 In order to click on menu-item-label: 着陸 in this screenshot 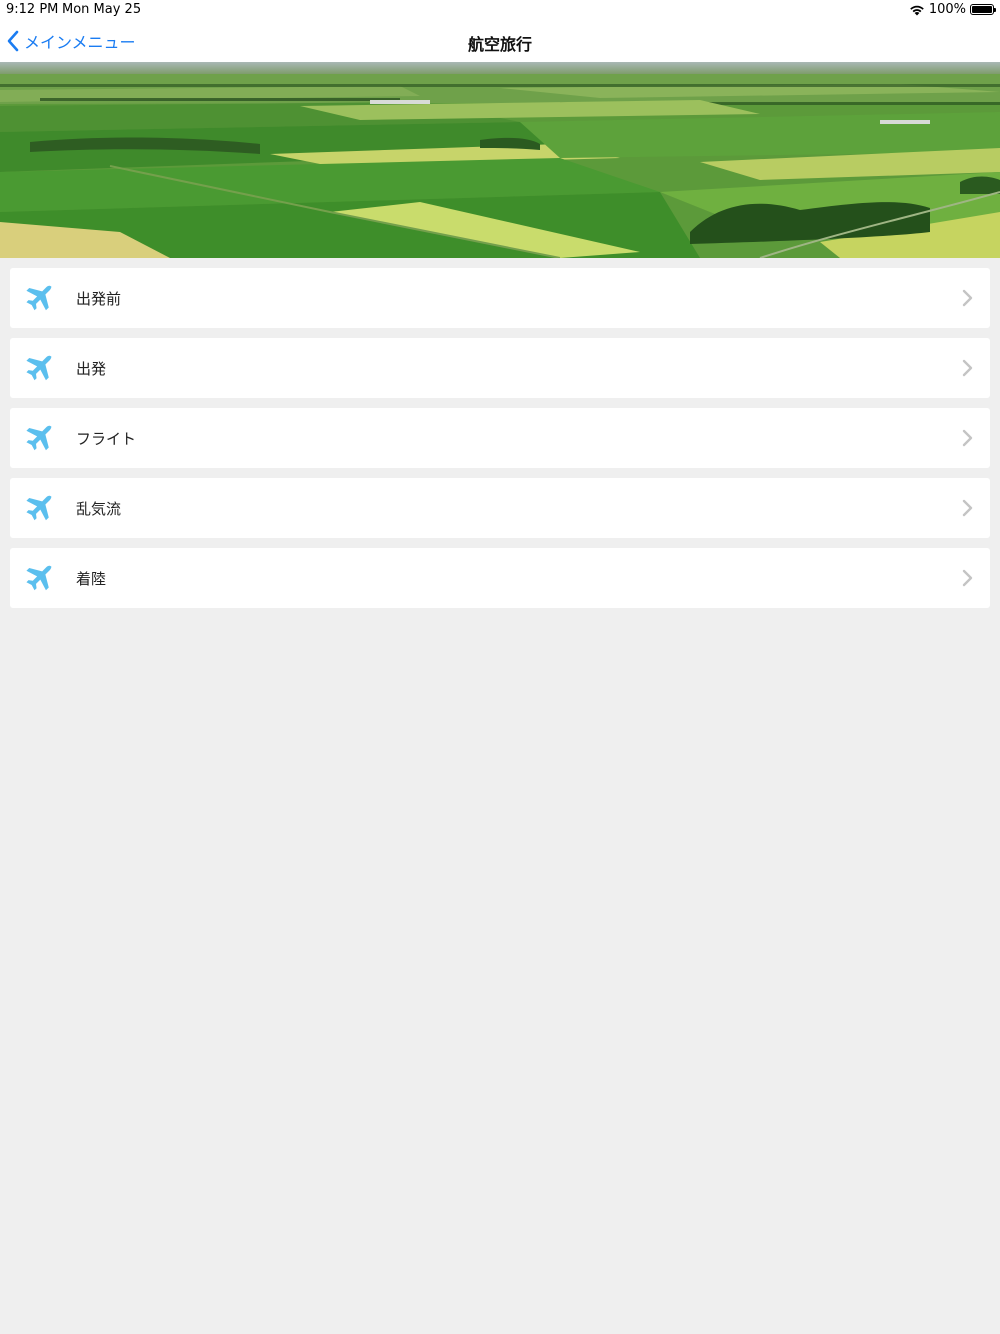, I will do `click(91, 579)`.